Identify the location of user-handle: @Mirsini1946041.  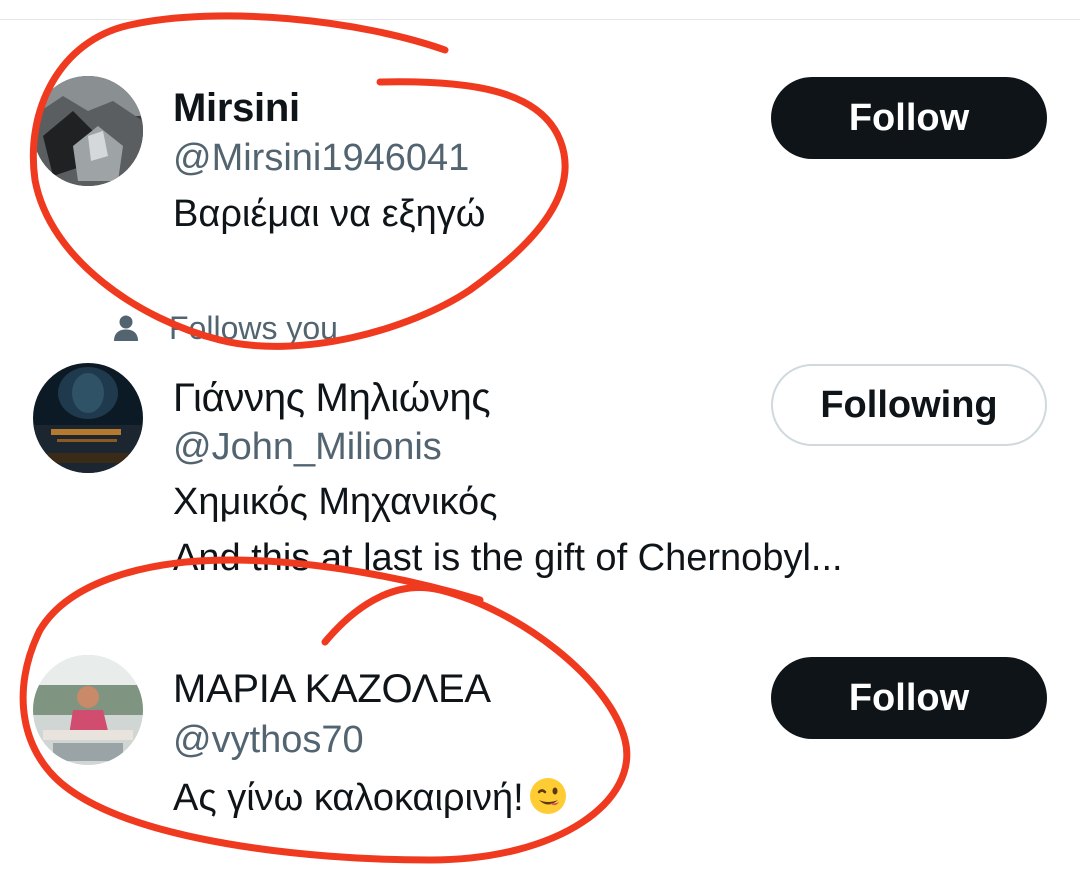
(321, 158).